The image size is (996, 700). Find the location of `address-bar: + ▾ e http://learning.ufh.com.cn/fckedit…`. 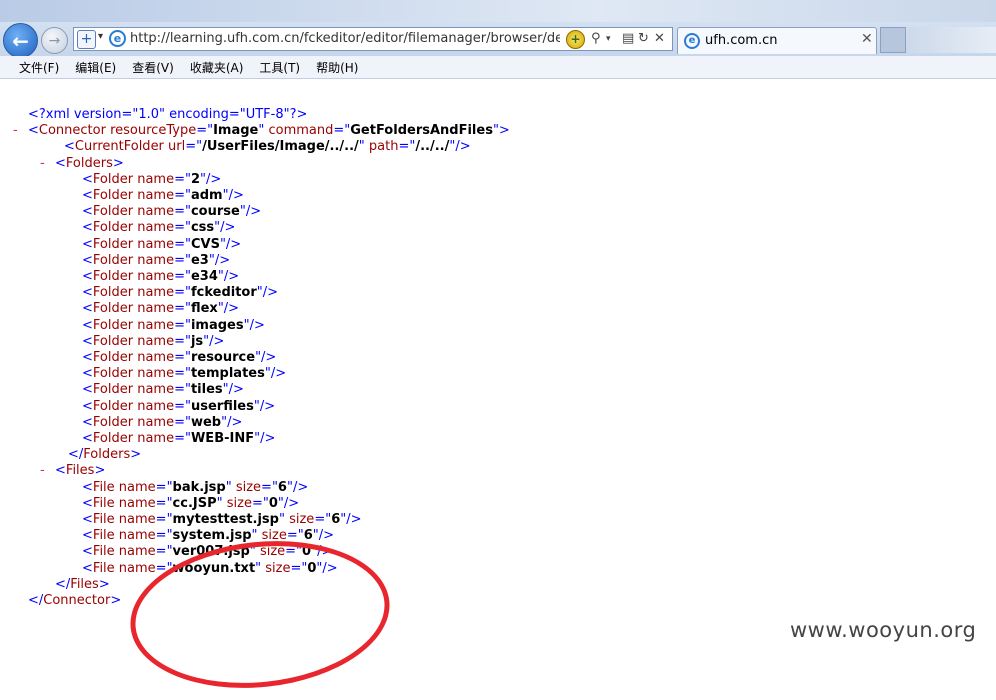

address-bar: + ▾ e http://learning.ufh.com.cn/fckedit… is located at coordinates (373, 39).